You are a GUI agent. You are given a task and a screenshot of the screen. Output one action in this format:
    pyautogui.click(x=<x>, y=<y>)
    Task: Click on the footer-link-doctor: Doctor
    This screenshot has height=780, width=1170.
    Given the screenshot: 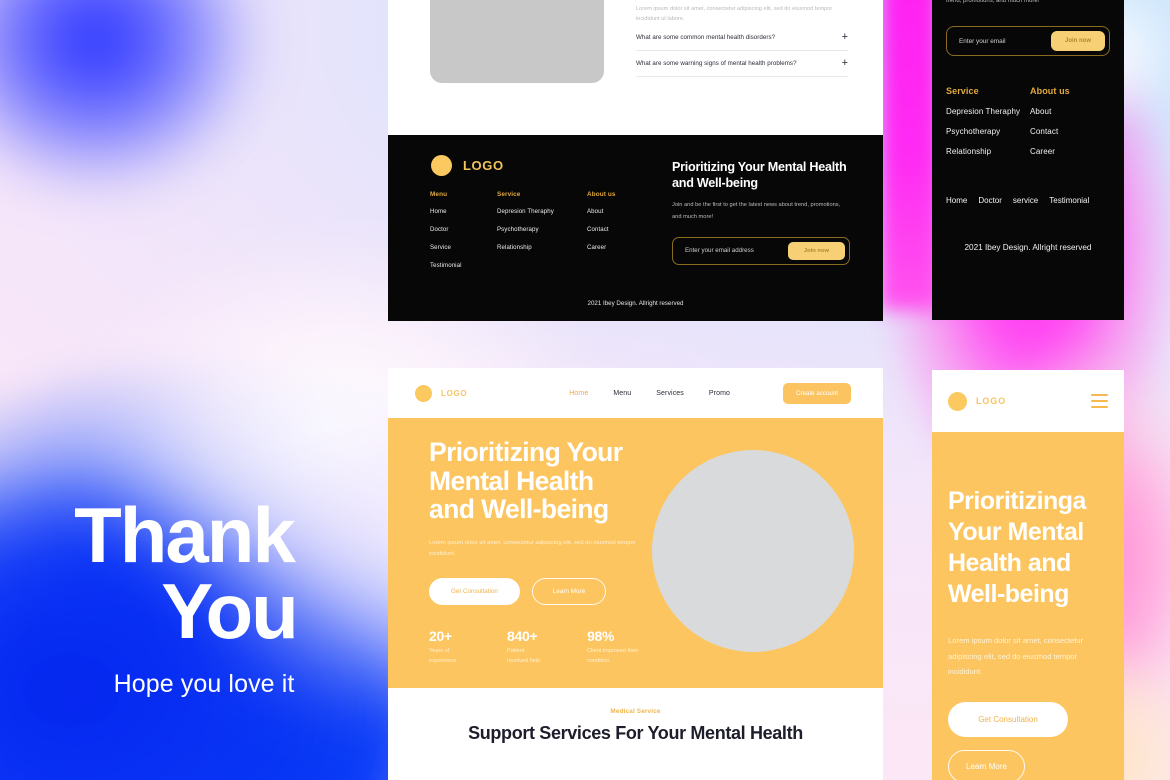 What is the action you would take?
    pyautogui.click(x=463, y=229)
    